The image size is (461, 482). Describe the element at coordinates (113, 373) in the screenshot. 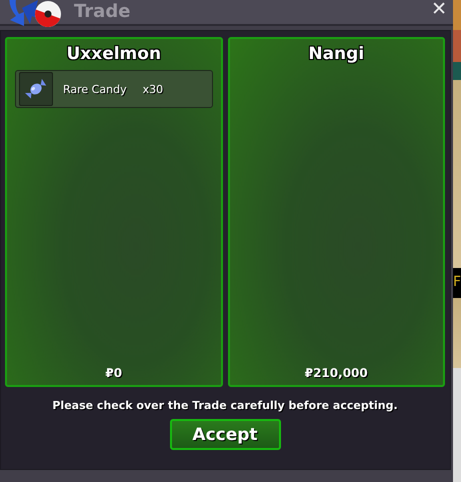

I see `money-amount: ₽0` at that location.